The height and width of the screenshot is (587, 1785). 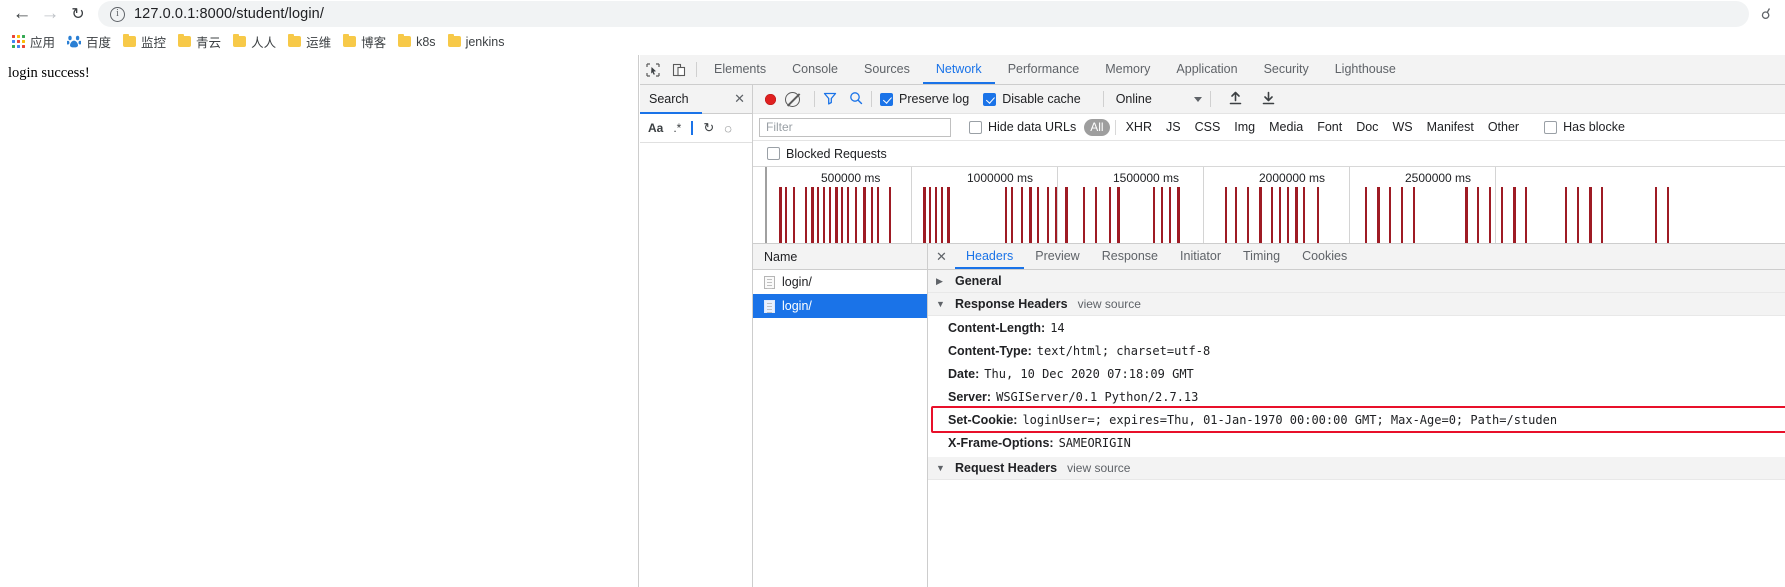 I want to click on devtools-tab-network: Network, so click(x=958, y=69).